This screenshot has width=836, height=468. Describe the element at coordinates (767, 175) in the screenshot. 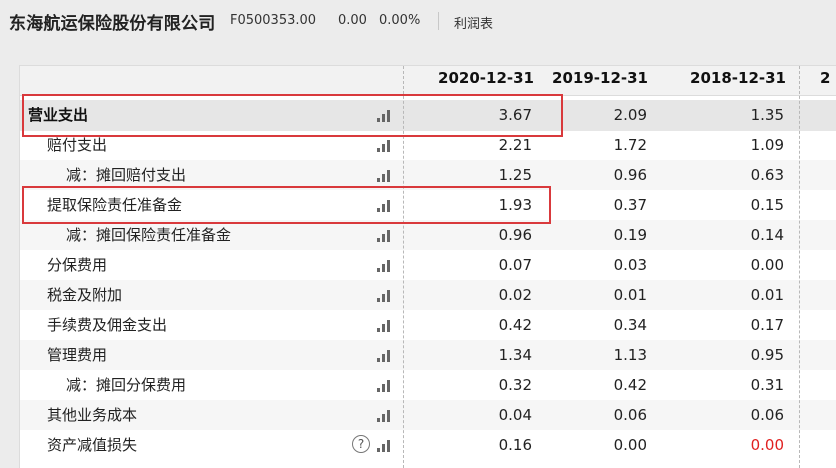

I see `cell-value: 0.63` at that location.